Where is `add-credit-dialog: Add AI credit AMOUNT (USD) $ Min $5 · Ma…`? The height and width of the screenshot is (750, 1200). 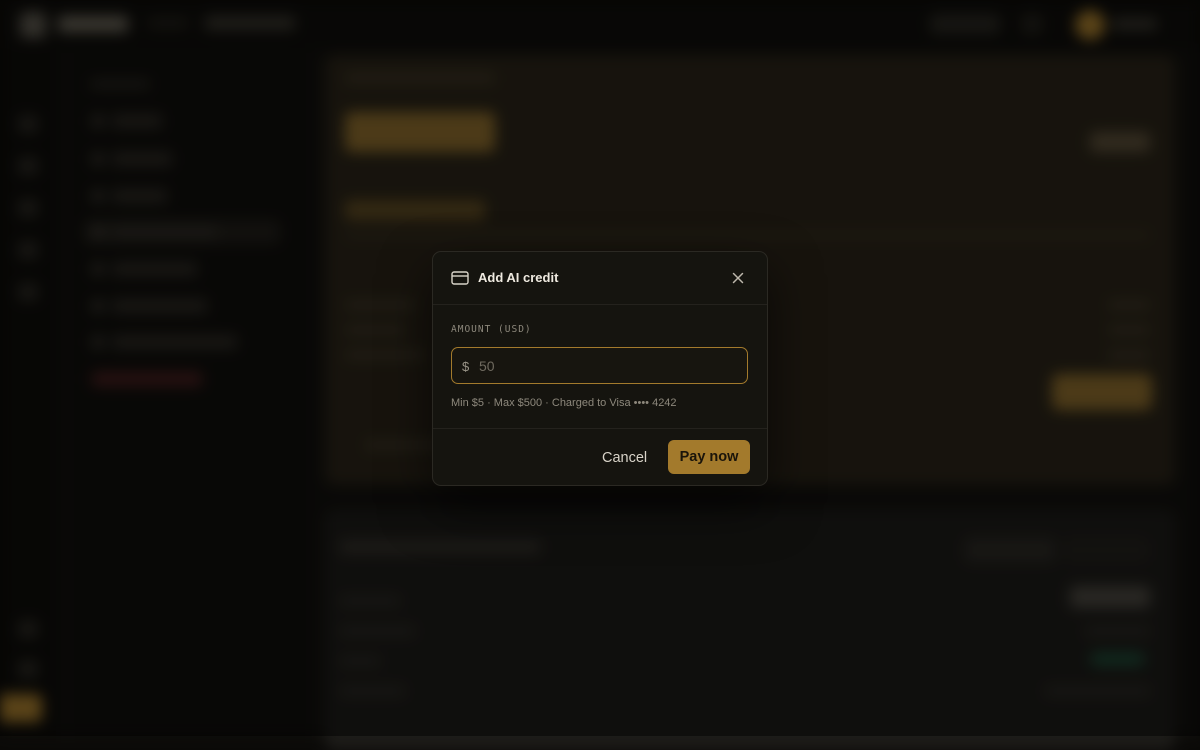
add-credit-dialog: Add AI credit AMOUNT (USD) $ Min $5 · Ma… is located at coordinates (600, 368).